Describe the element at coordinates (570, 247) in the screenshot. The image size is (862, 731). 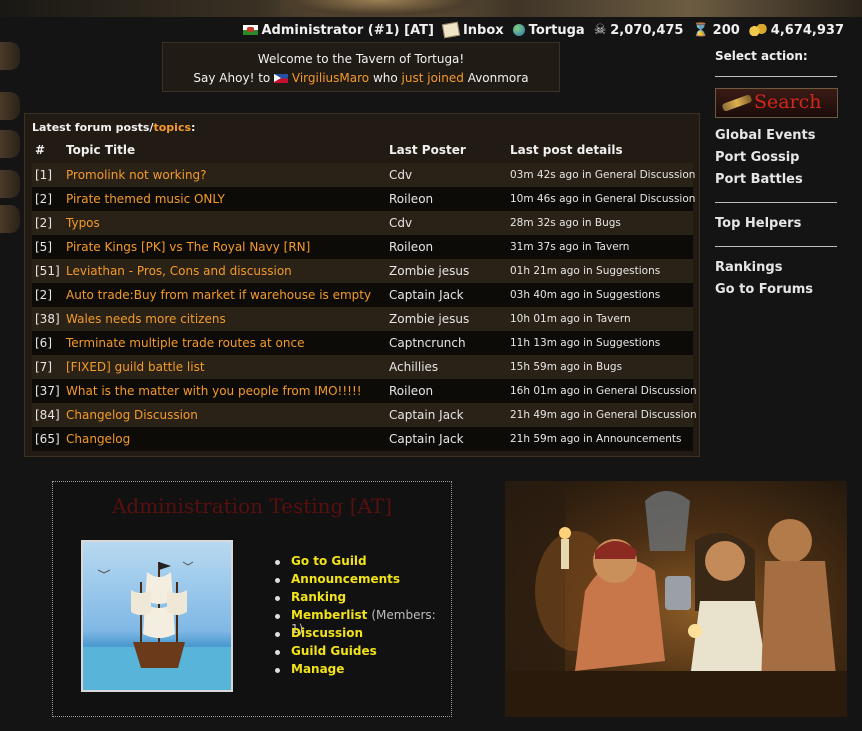
I see `last-post-details: 31m 37s ago in Tavern` at that location.